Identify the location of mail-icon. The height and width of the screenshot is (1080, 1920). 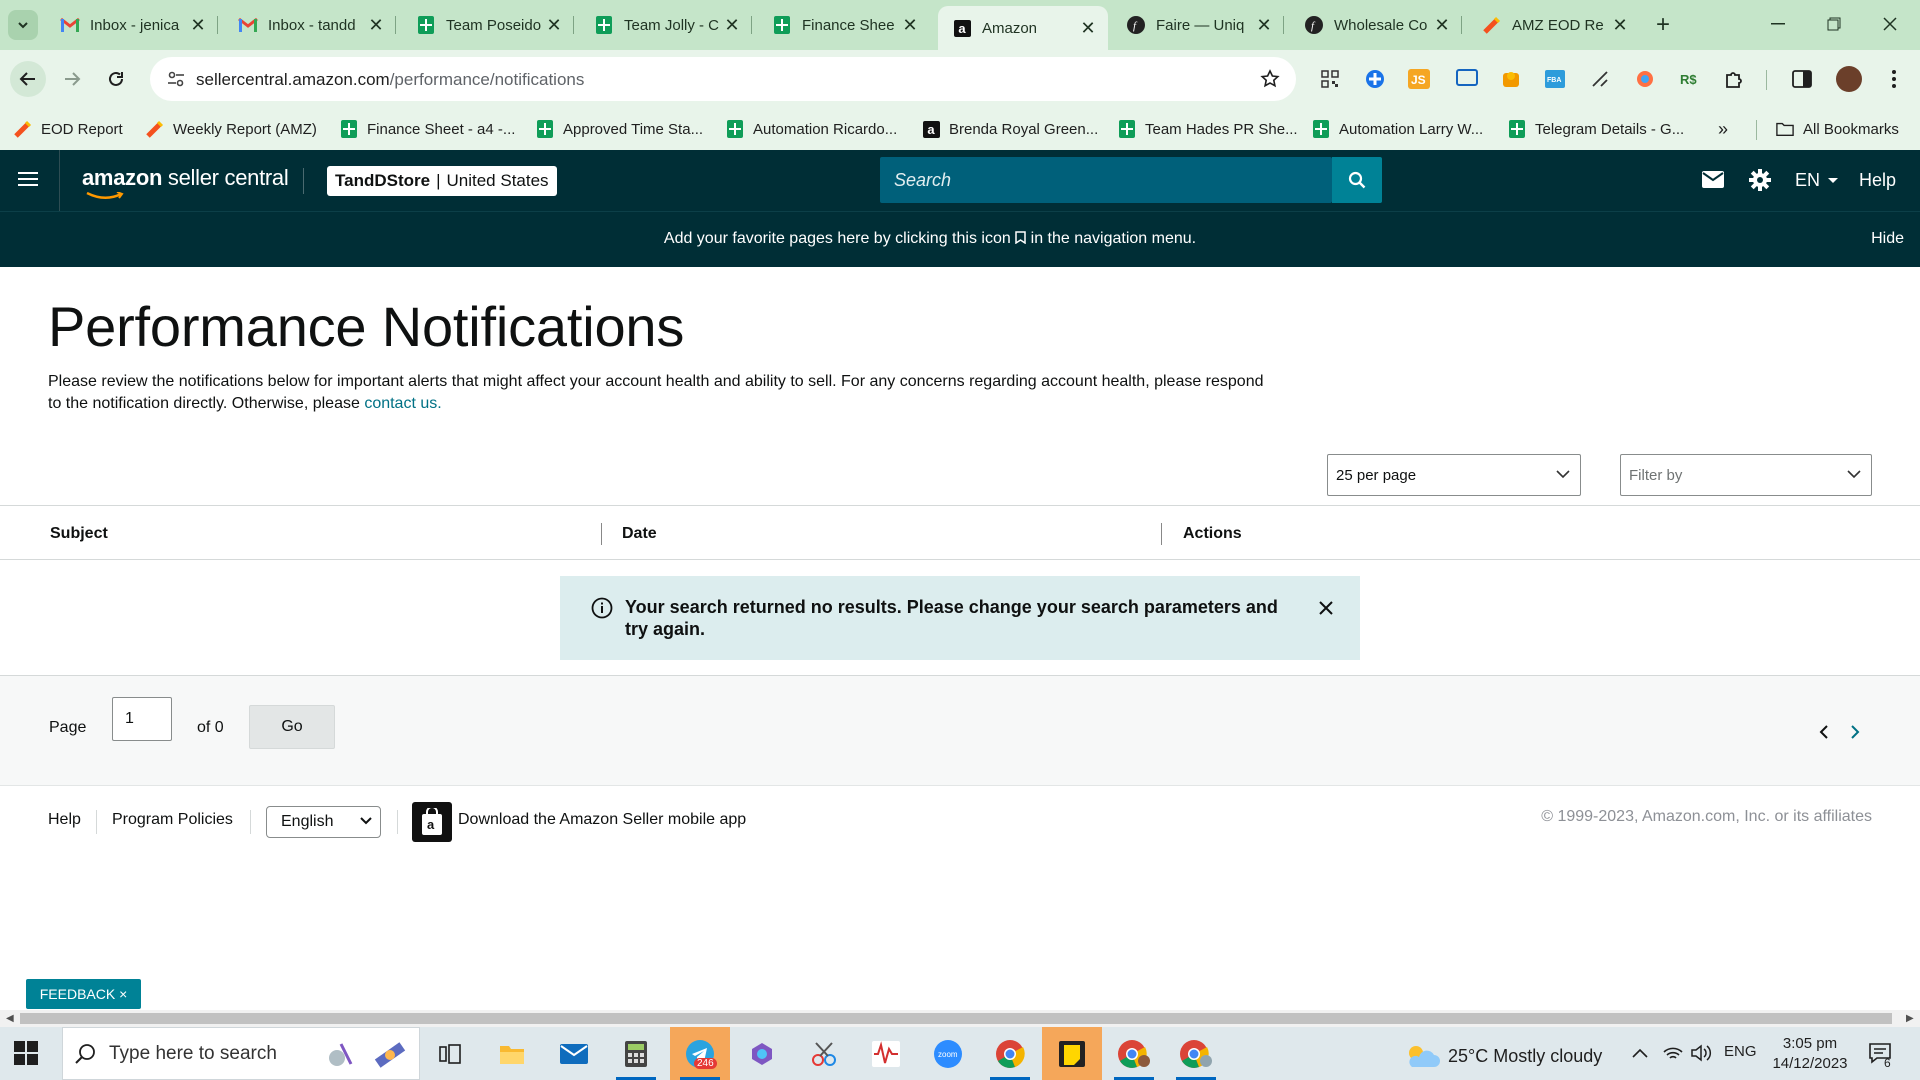
(1713, 179).